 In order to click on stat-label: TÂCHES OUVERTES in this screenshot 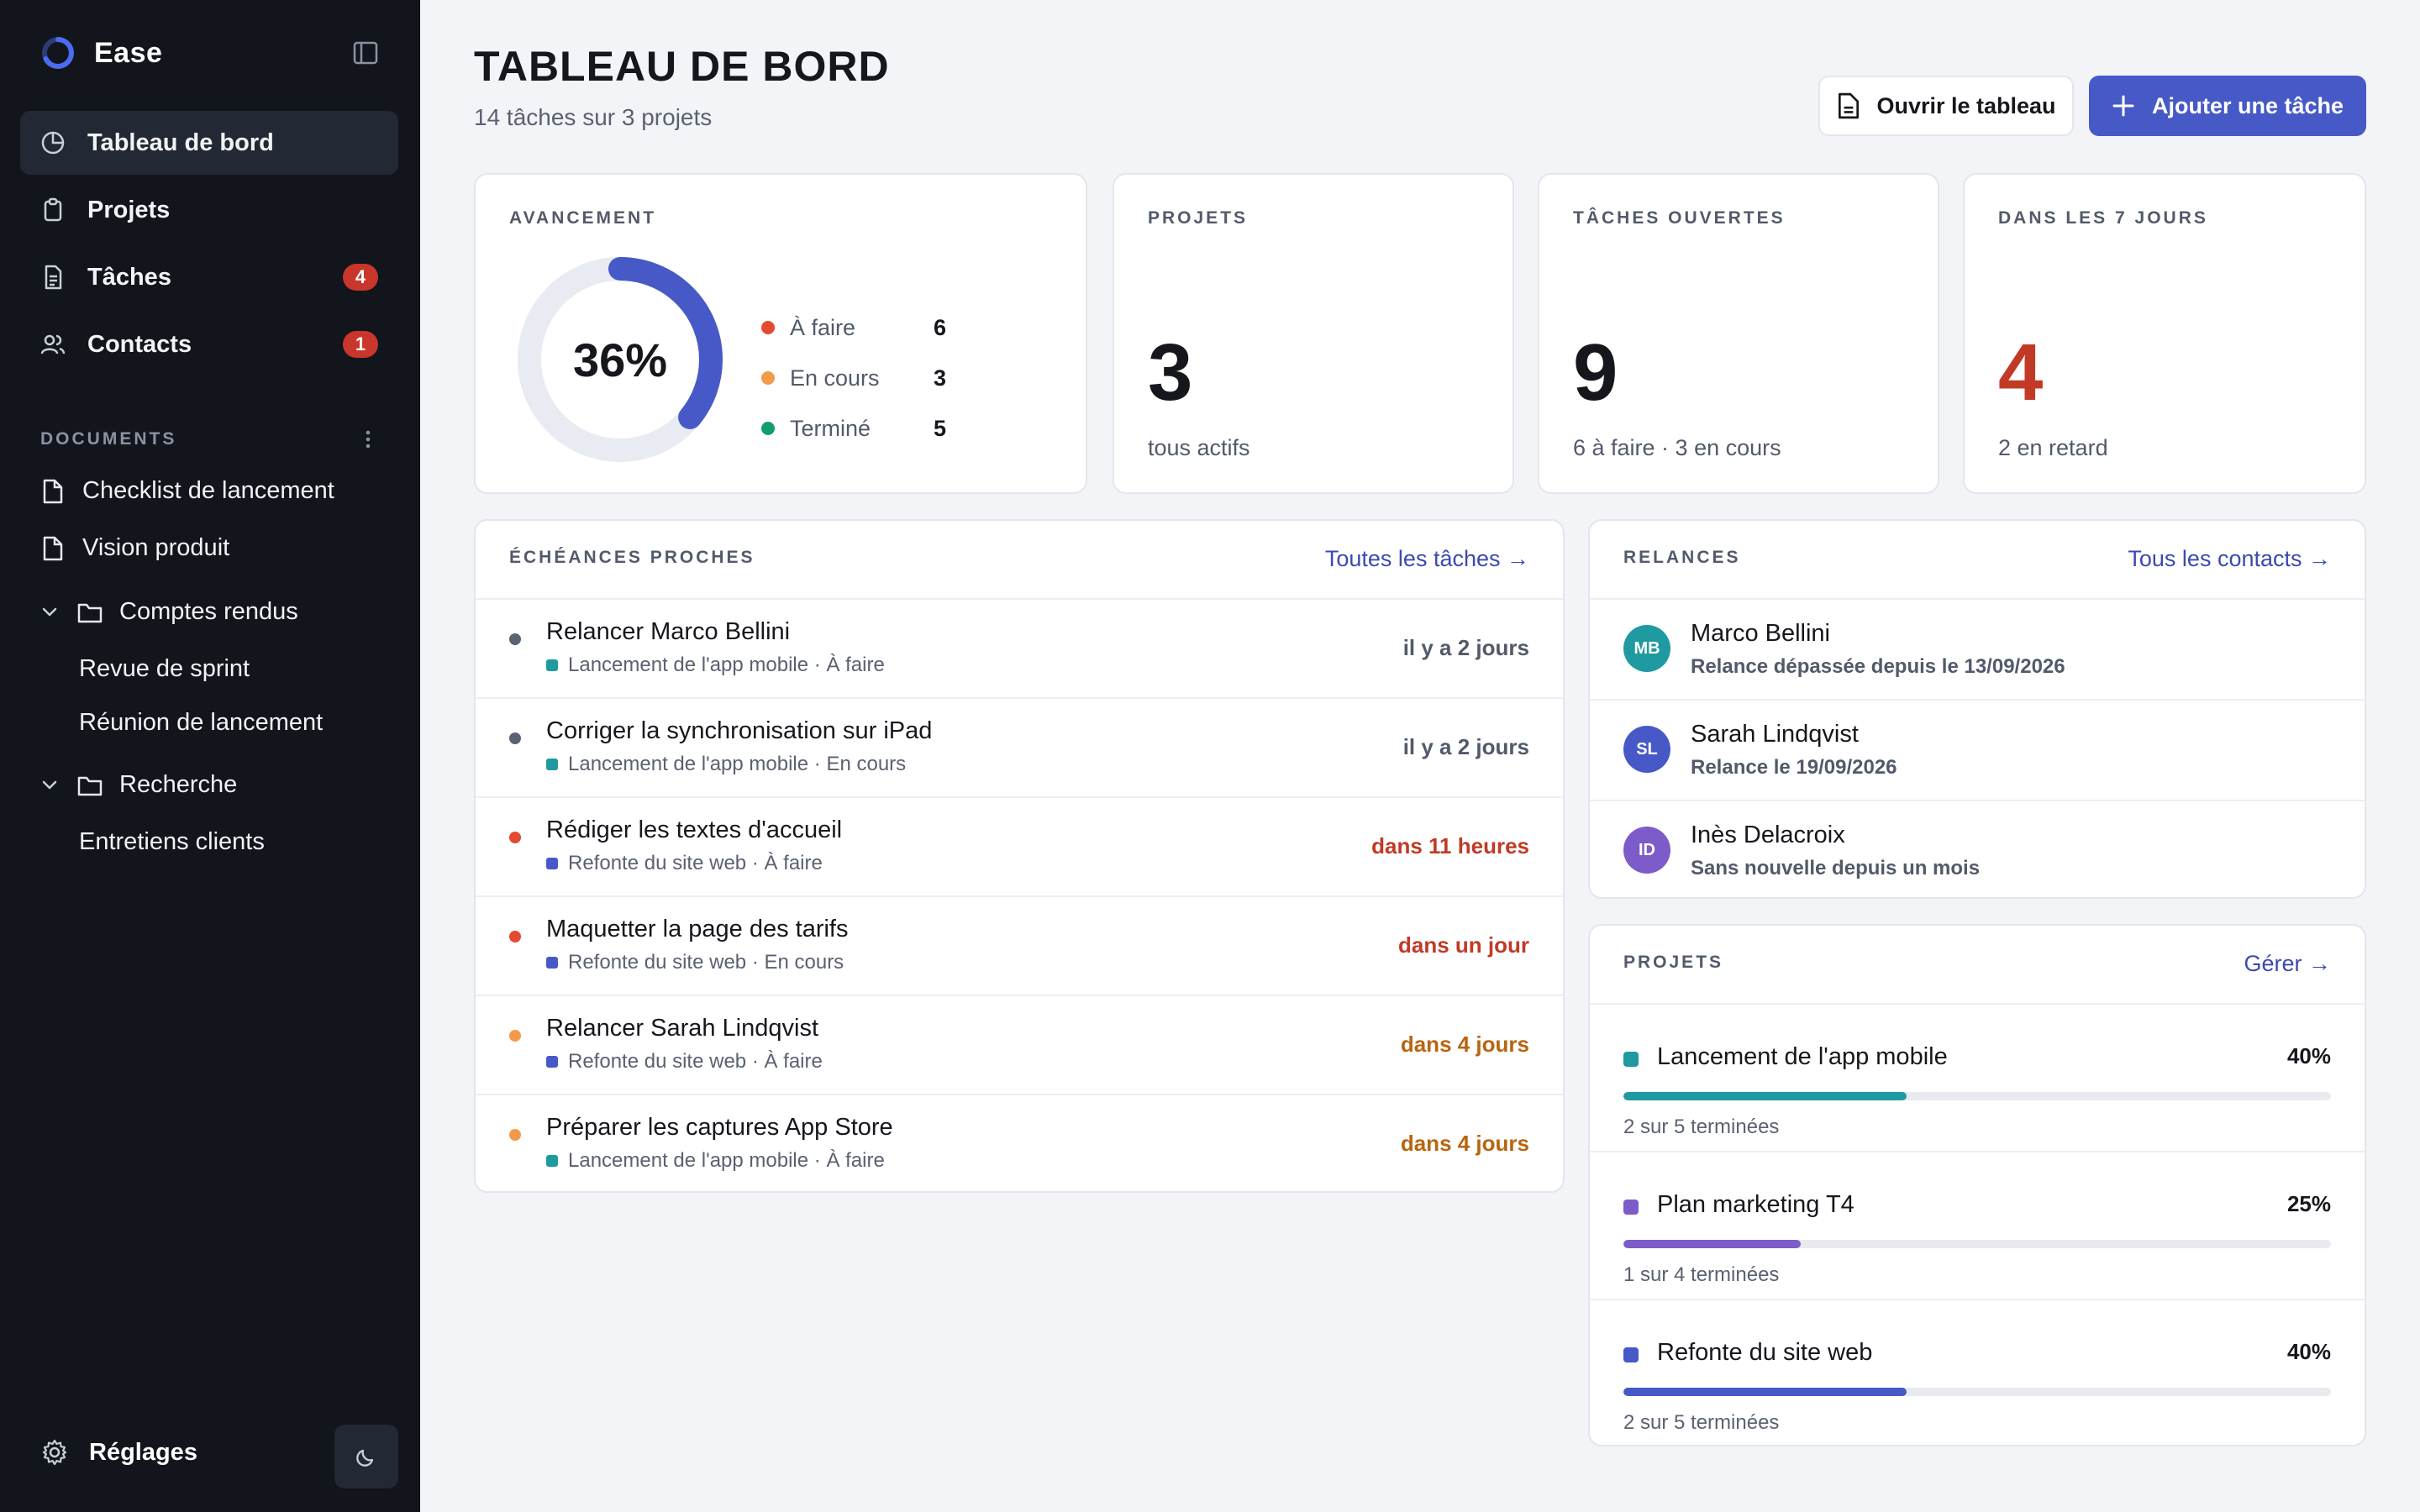, I will do `click(1680, 218)`.